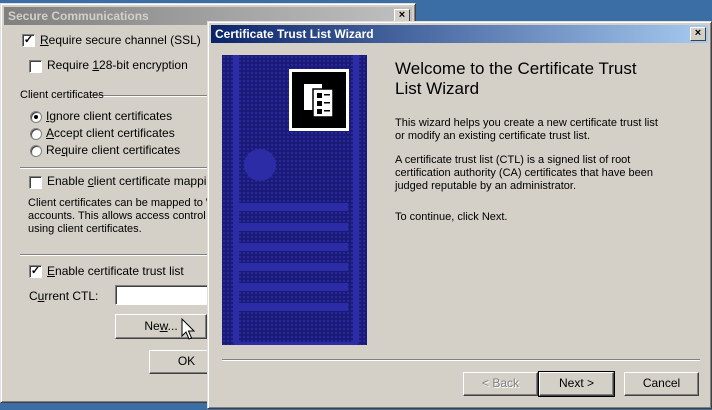 The height and width of the screenshot is (410, 712). What do you see at coordinates (35, 182) in the screenshot?
I see `certificate-mapping-checkbox` at bounding box center [35, 182].